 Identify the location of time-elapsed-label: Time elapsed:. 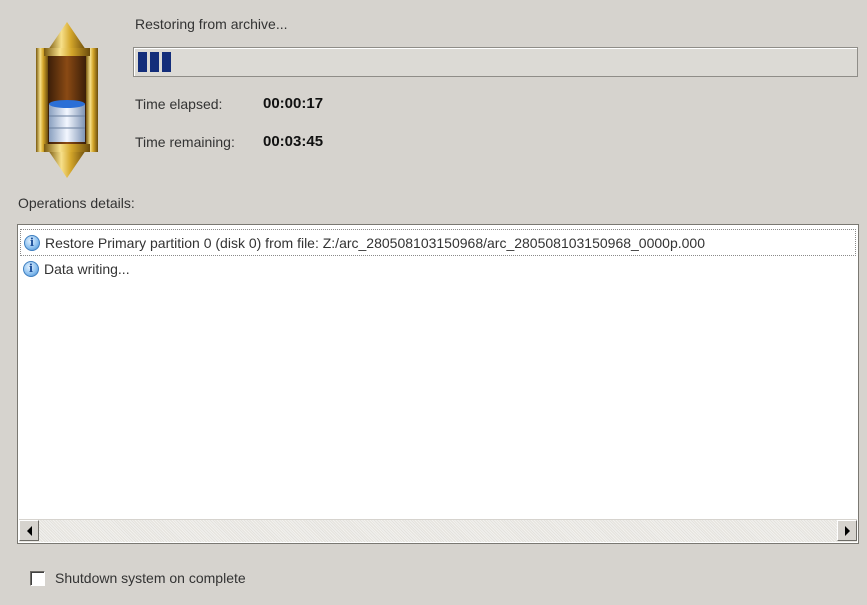
(179, 104).